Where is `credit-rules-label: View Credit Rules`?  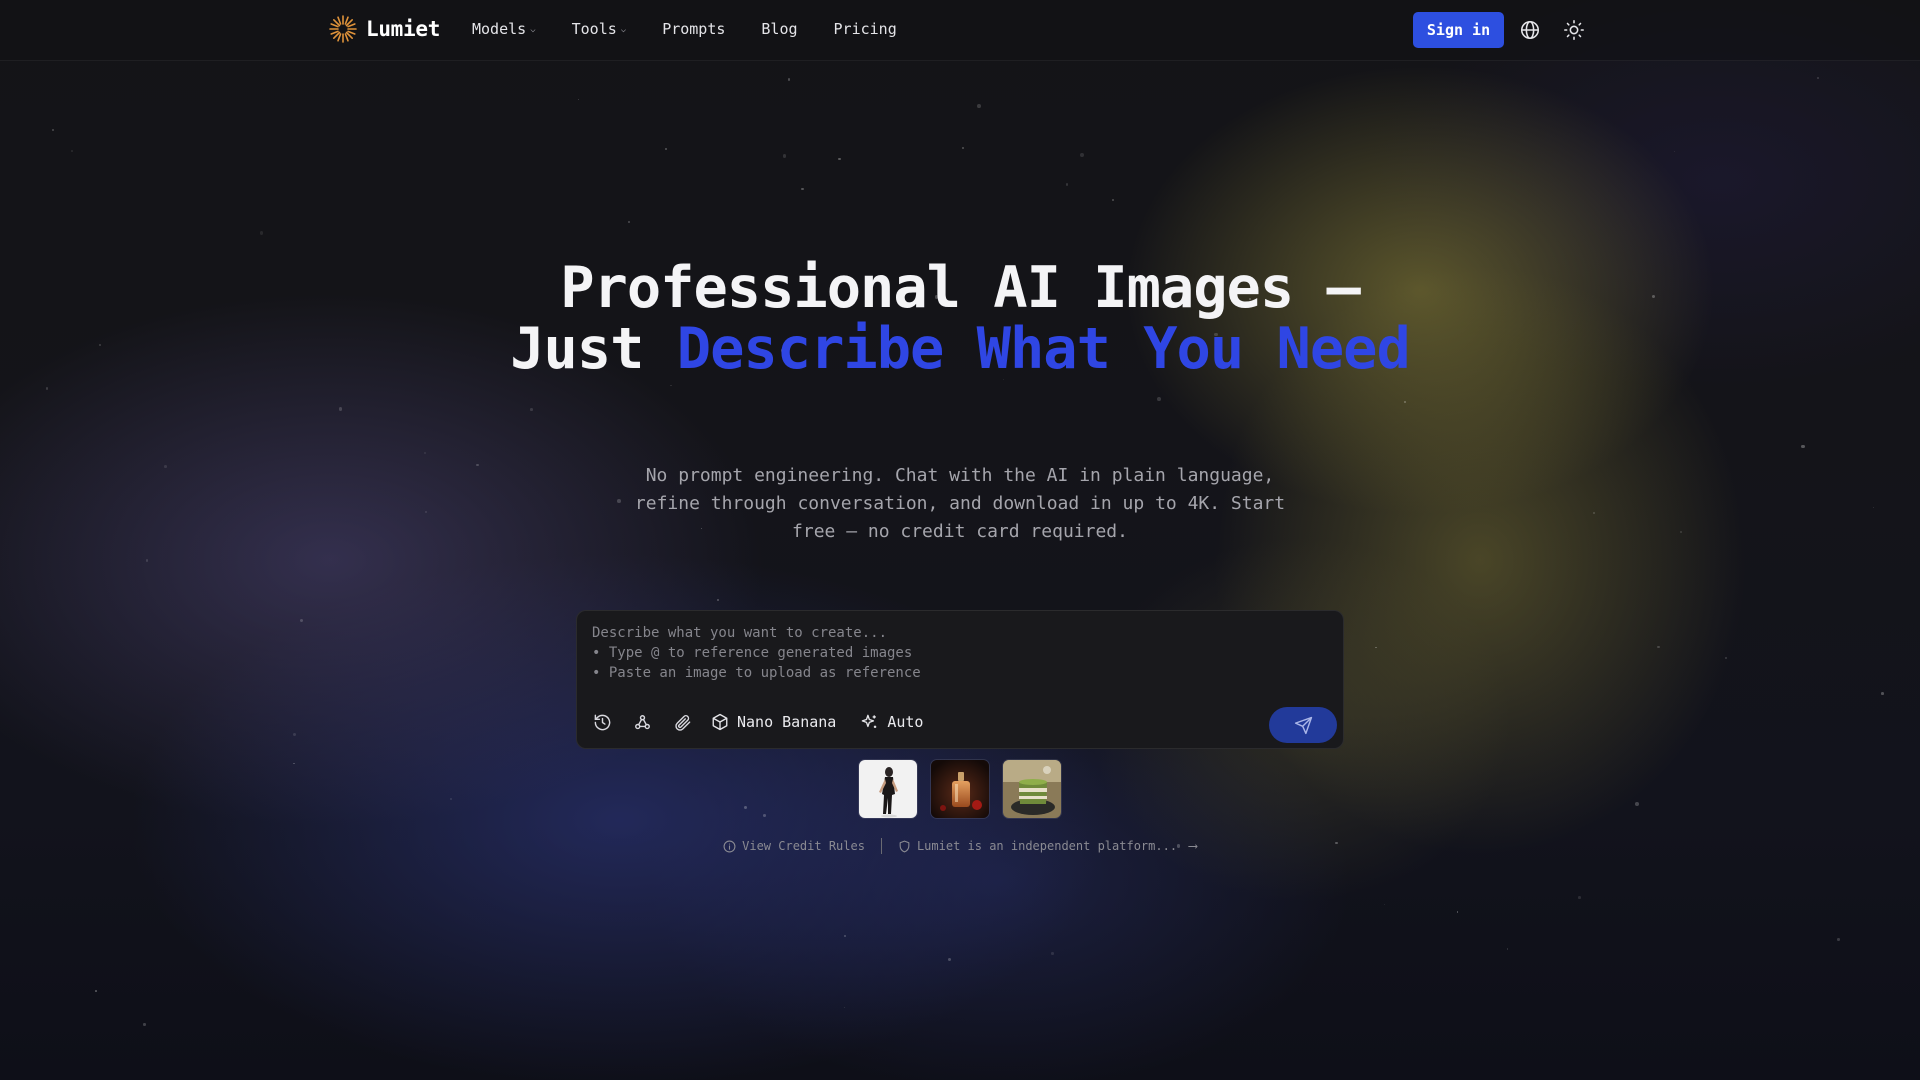
credit-rules-label: View Credit Rules is located at coordinates (803, 846).